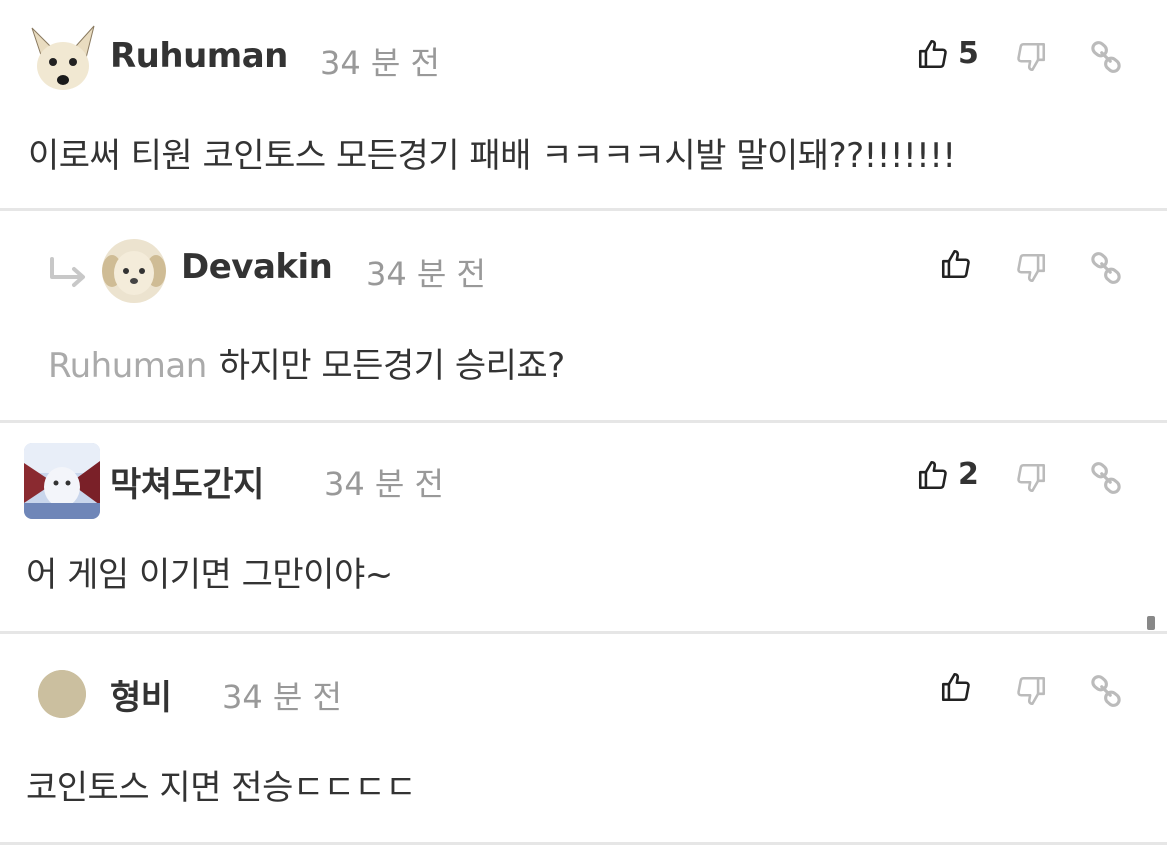 This screenshot has width=1167, height=849. I want to click on mention-link: Ruhuman, so click(127, 366).